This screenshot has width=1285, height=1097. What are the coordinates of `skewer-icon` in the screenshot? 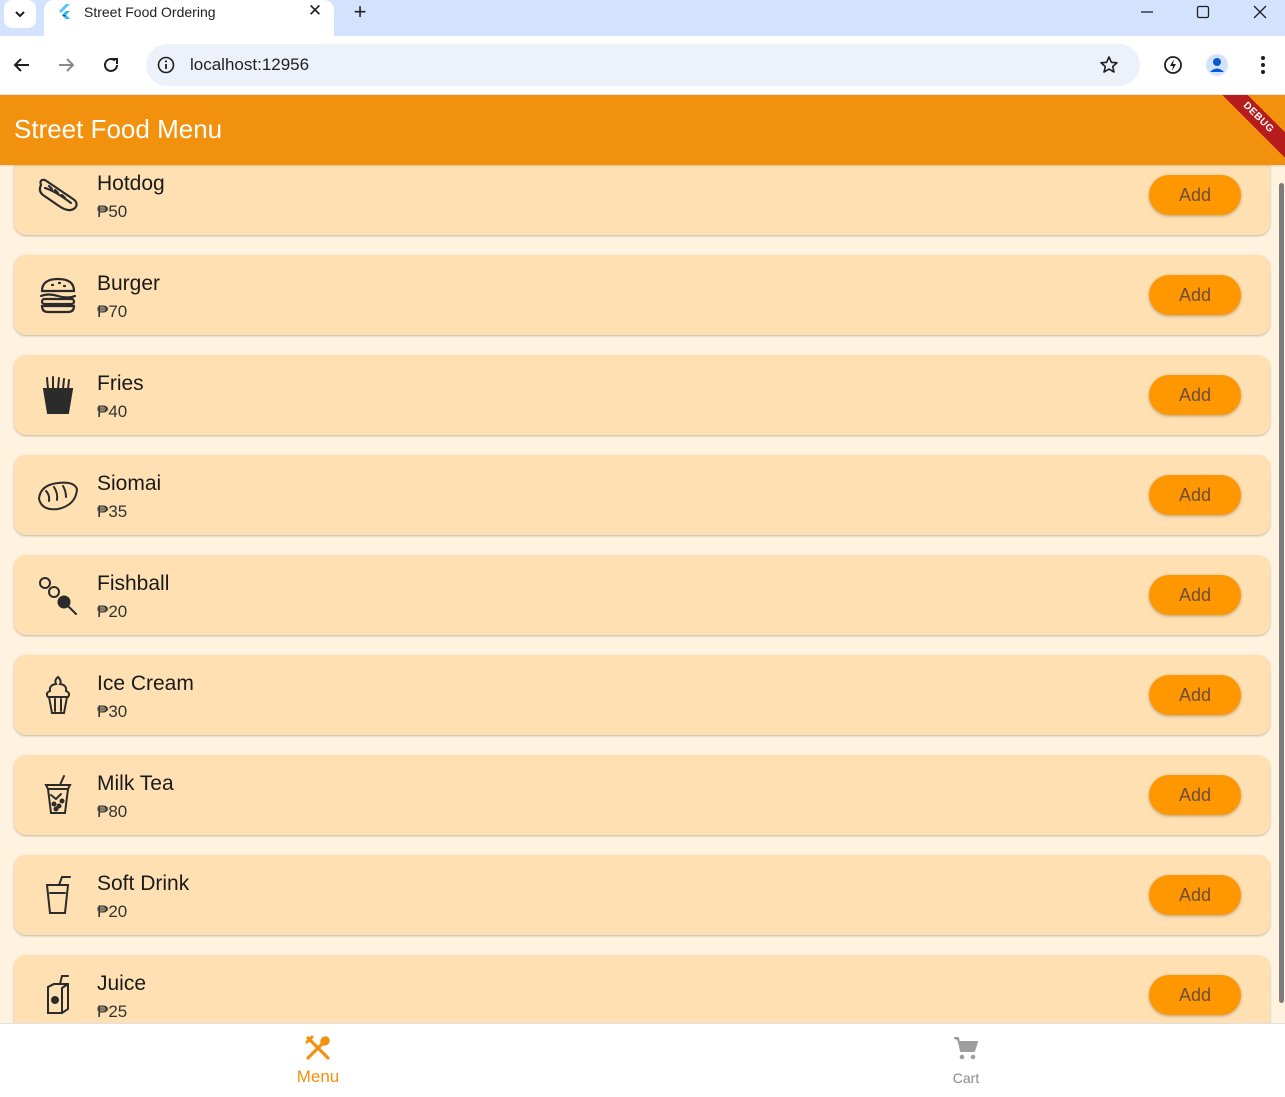 It's located at (58, 595).